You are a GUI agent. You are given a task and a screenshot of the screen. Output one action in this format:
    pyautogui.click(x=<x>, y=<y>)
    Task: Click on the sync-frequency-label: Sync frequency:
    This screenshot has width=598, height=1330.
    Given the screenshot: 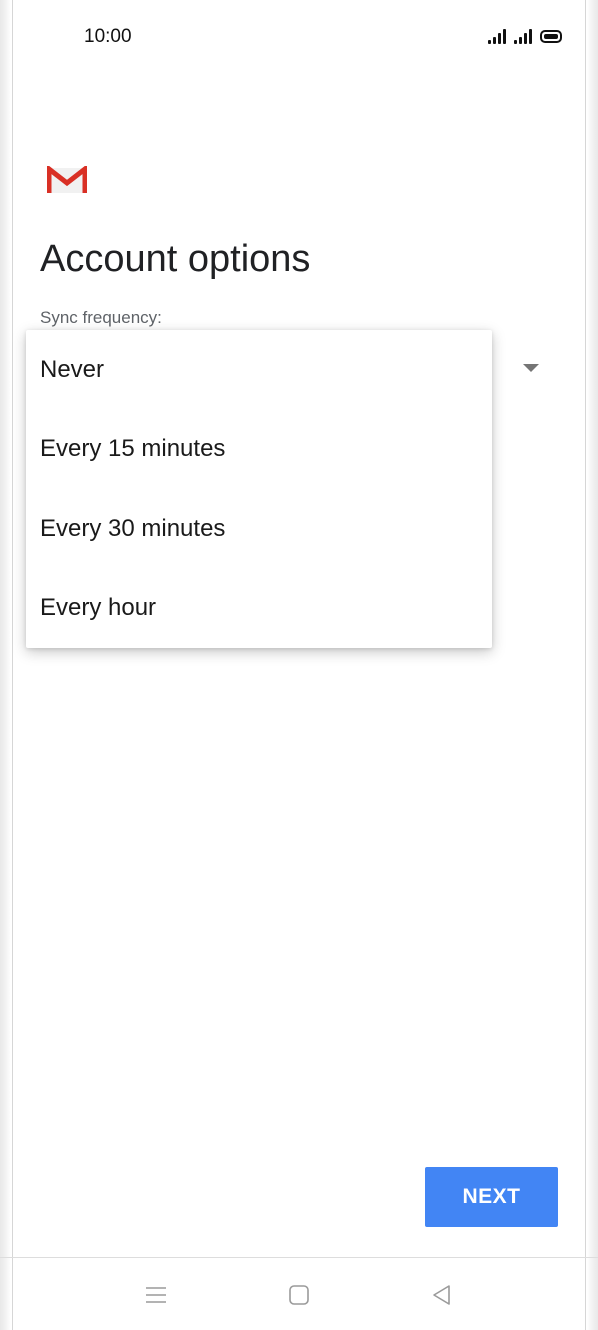 What is the action you would take?
    pyautogui.click(x=101, y=317)
    